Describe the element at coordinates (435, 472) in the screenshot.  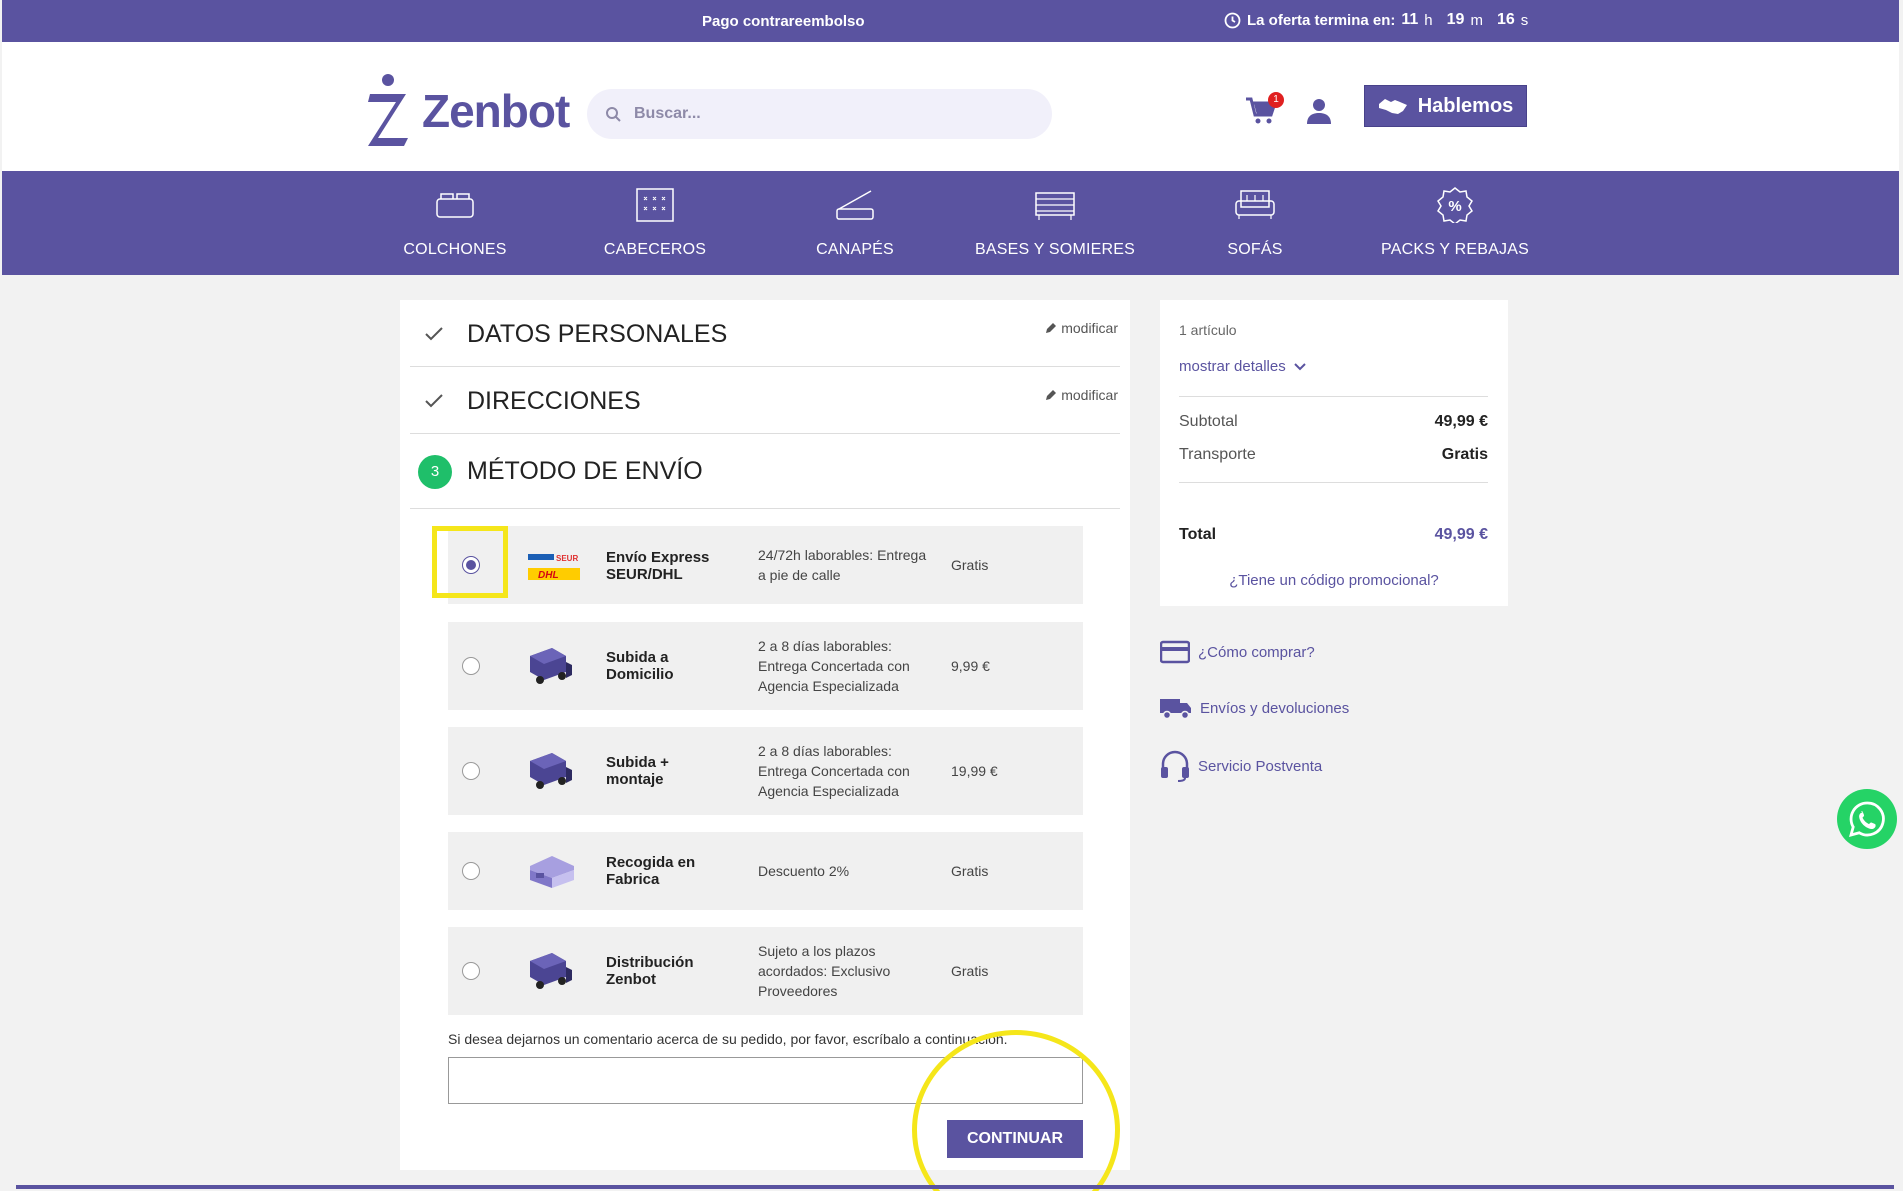
I see `step-number-badge: 3` at that location.